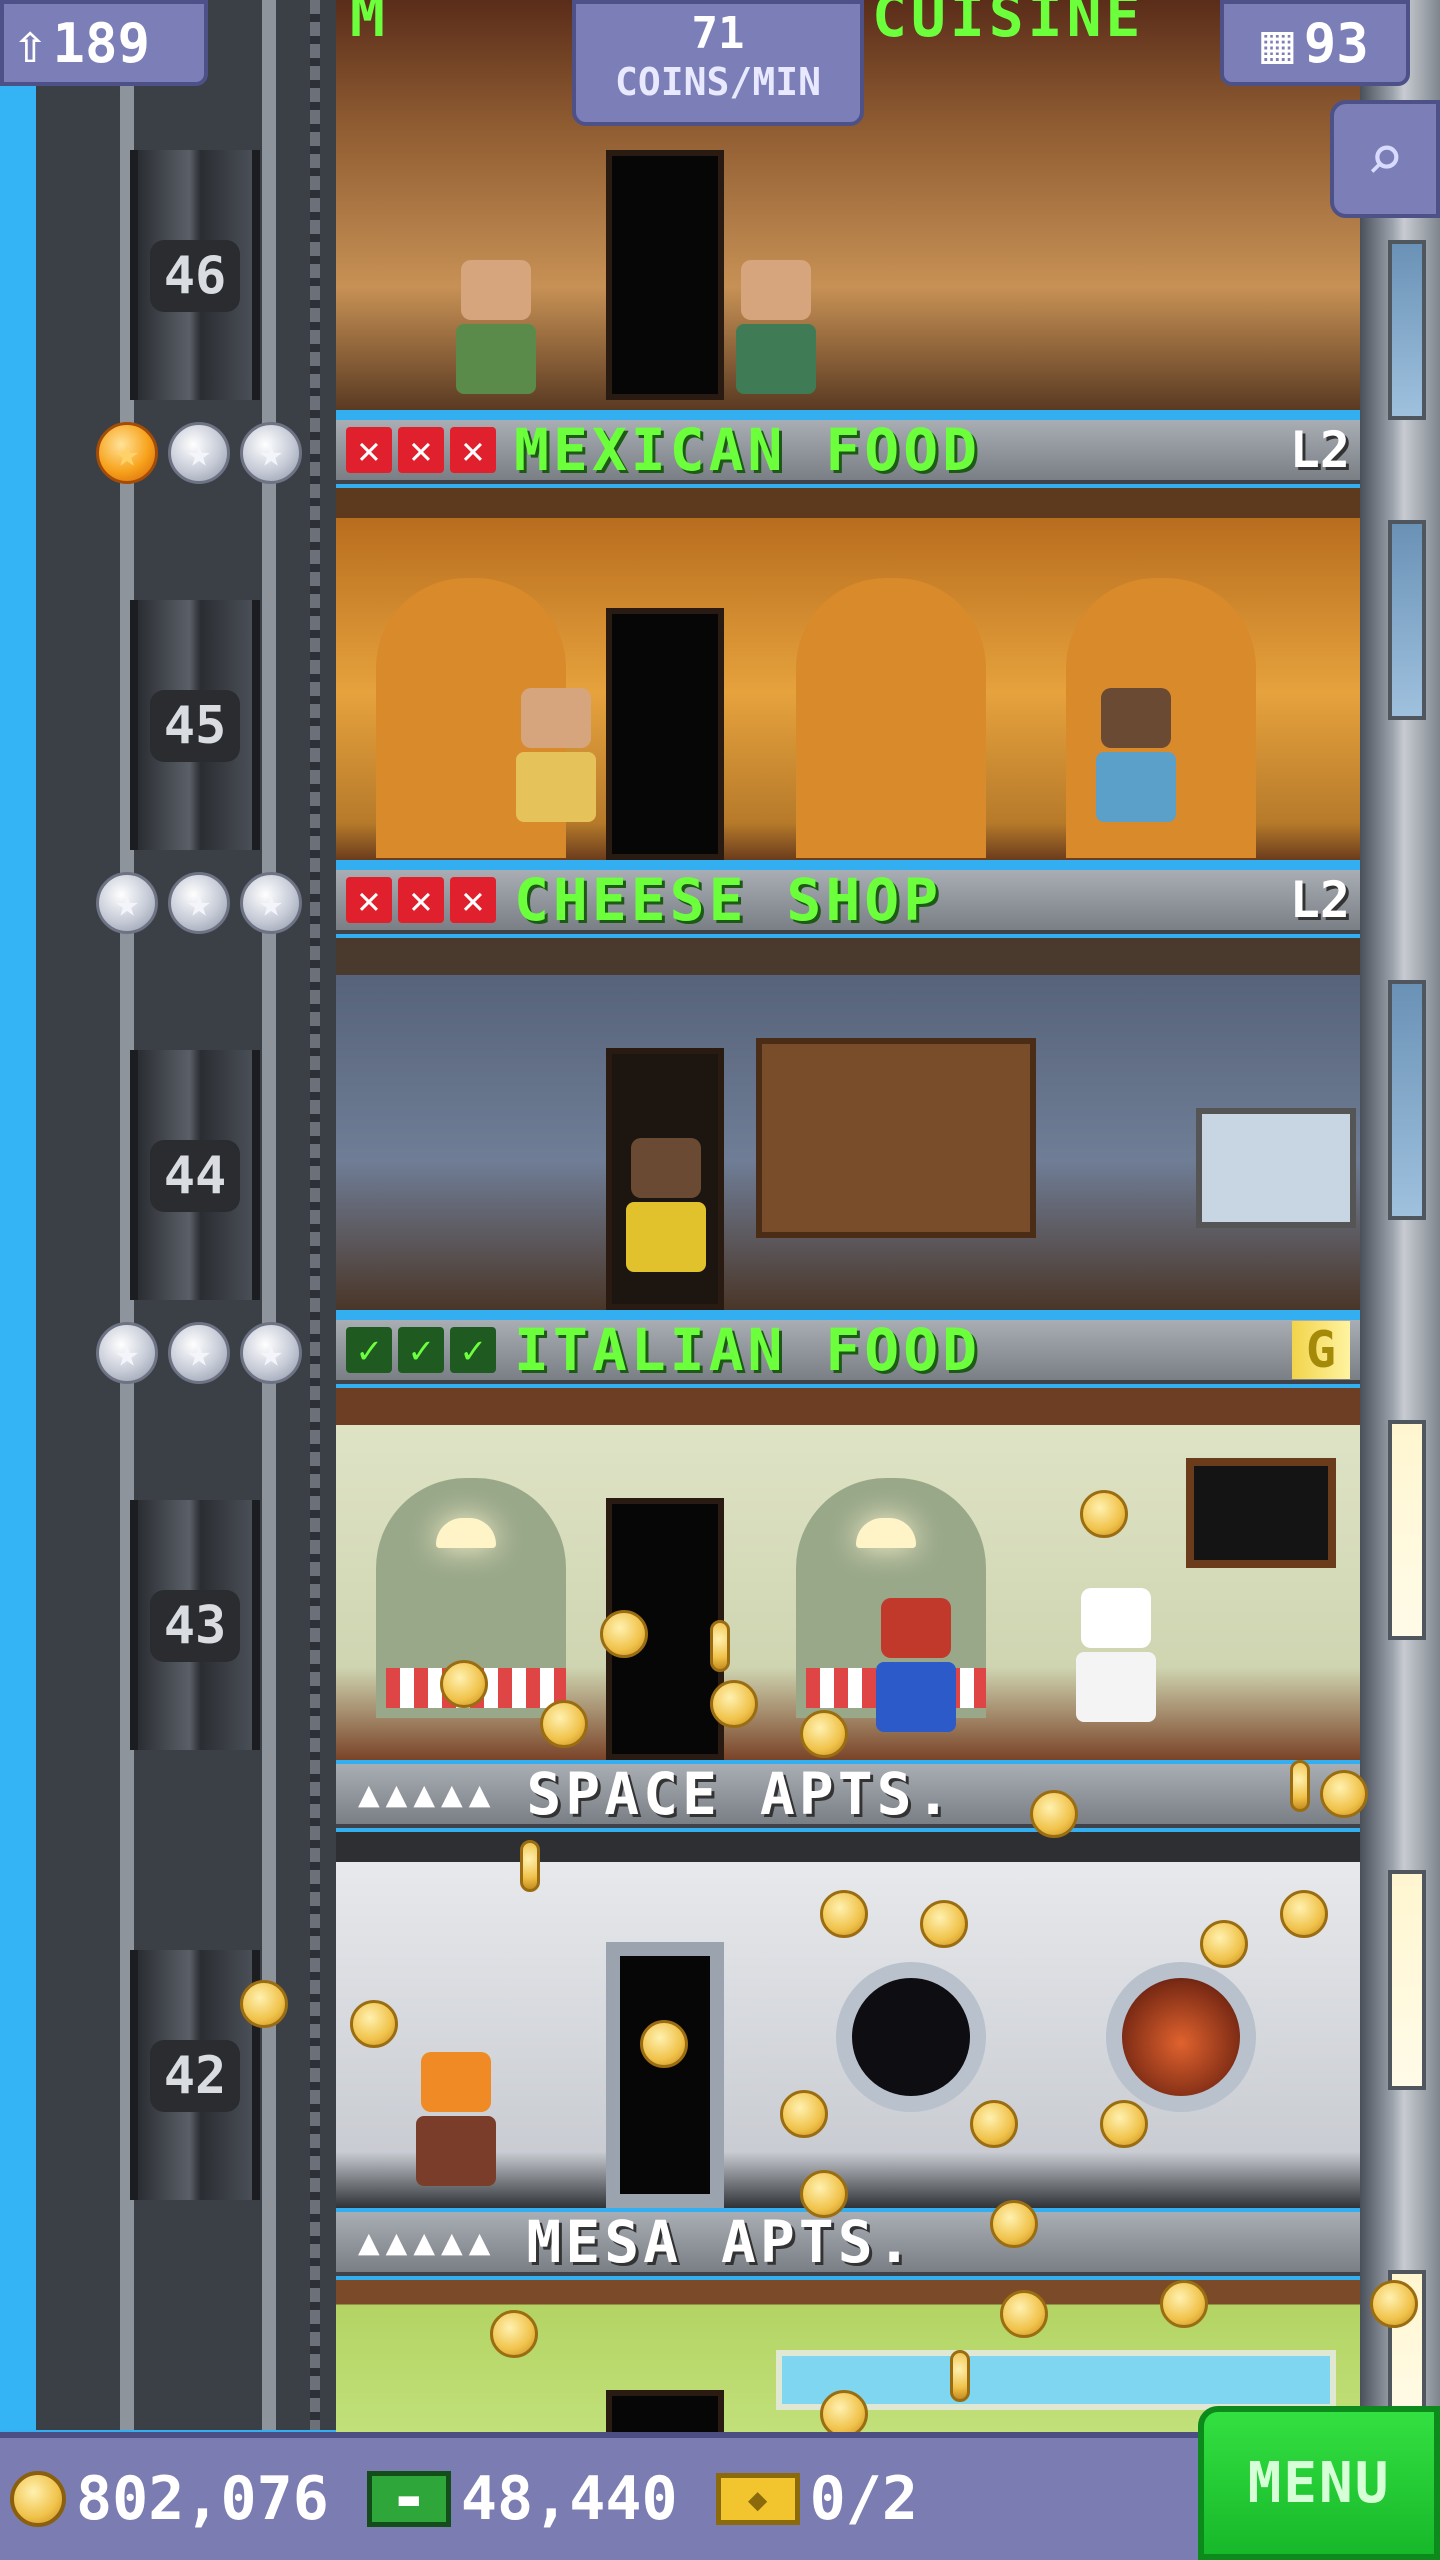 The width and height of the screenshot is (1440, 2560). Describe the element at coordinates (1261, 1513) in the screenshot. I see `menu-chalkboard` at that location.